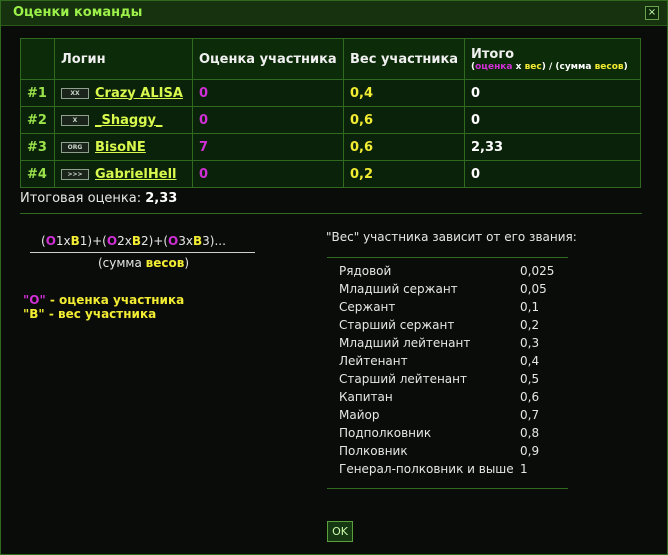 The image size is (668, 555). I want to click on rank-name: Рядовой, so click(365, 271).